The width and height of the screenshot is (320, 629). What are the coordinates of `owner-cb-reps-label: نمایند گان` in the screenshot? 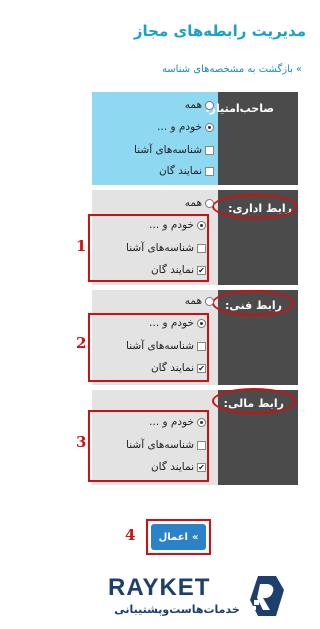 It's located at (180, 171).